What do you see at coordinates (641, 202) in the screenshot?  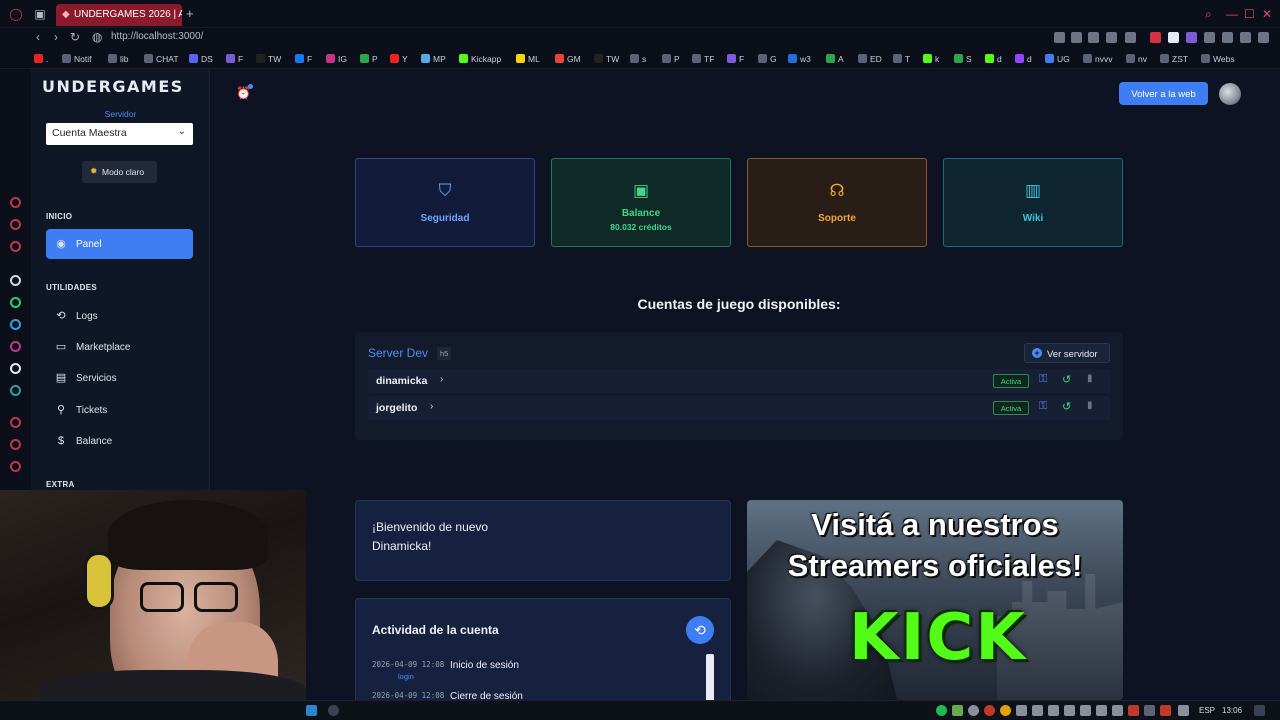 I see `balance-card: ▣ Balance 80.032 créditos` at bounding box center [641, 202].